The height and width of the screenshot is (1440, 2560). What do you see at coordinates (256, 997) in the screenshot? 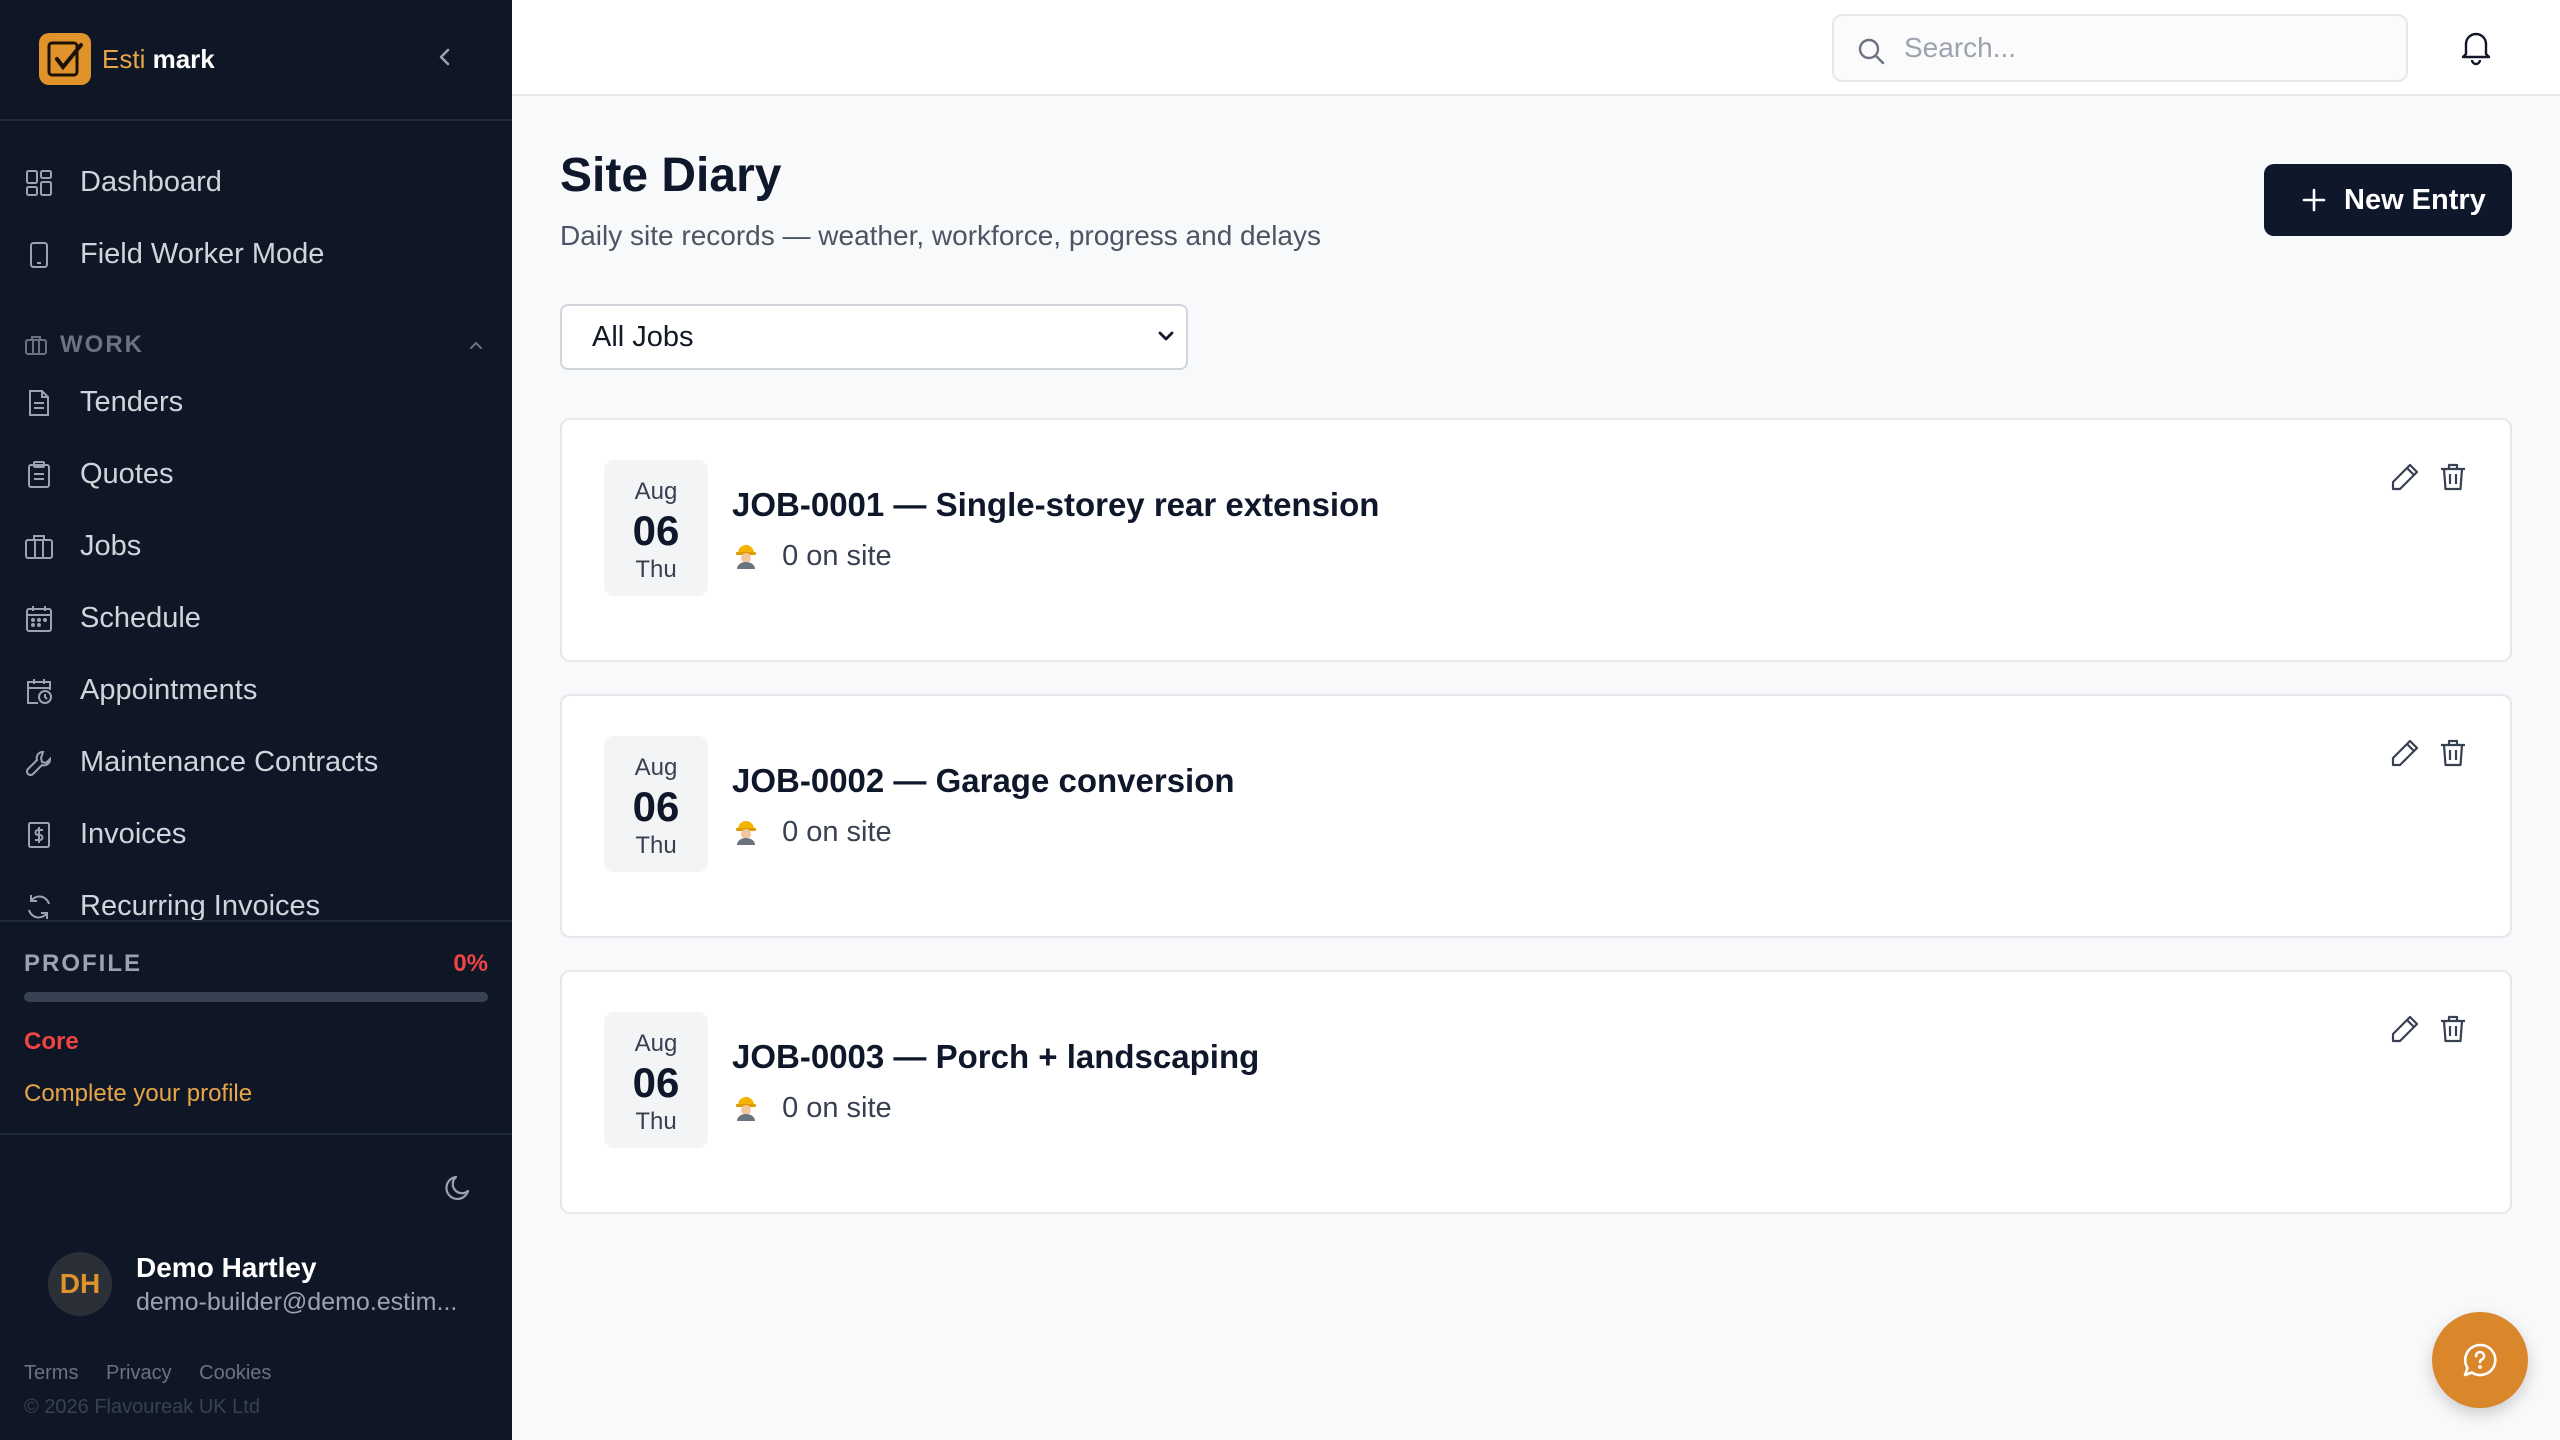
I see `profile-progress-bar` at bounding box center [256, 997].